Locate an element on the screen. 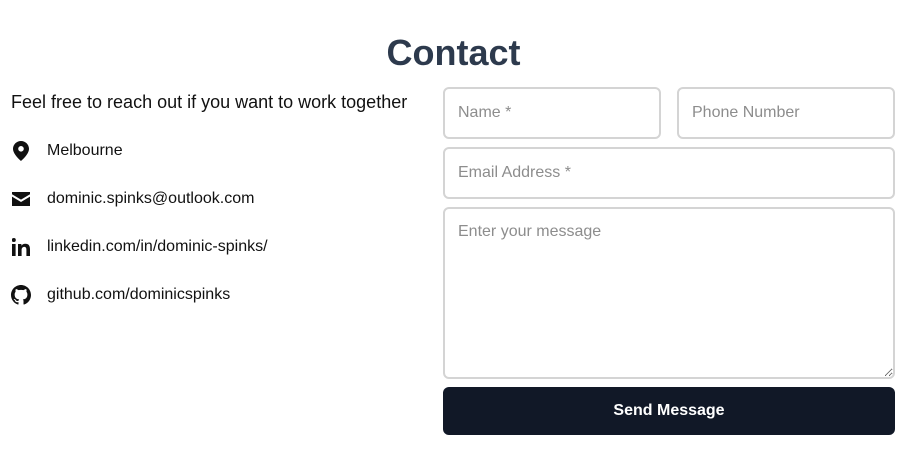  contact-email: dominic.spinks@outlook.com is located at coordinates (132, 199).